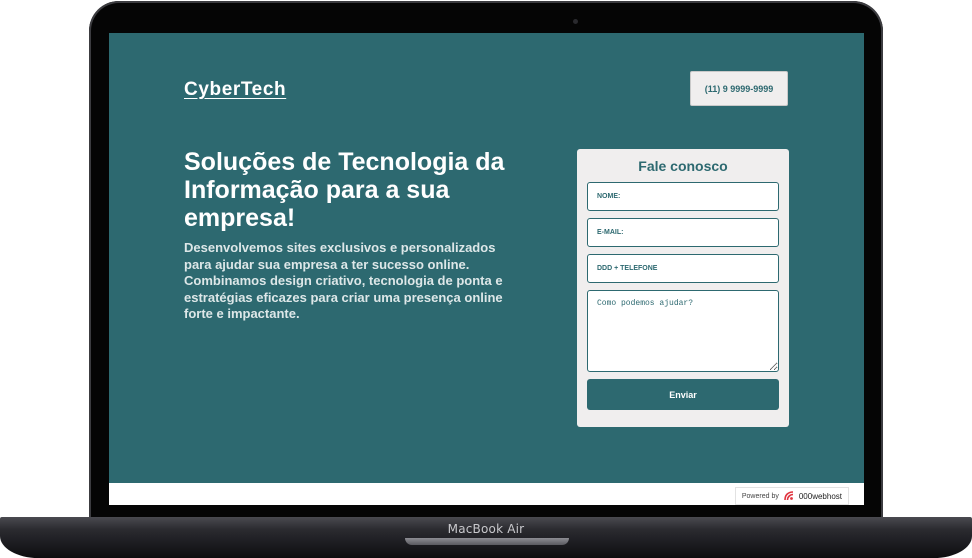 The image size is (972, 558). I want to click on hosting-footer-bar: Powered by 000webhost, so click(486, 494).